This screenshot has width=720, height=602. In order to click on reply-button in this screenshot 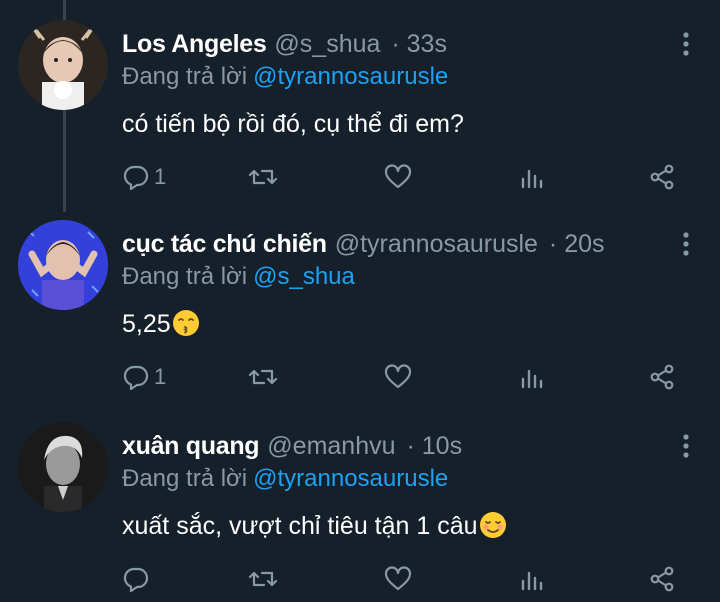, I will do `click(138, 579)`.